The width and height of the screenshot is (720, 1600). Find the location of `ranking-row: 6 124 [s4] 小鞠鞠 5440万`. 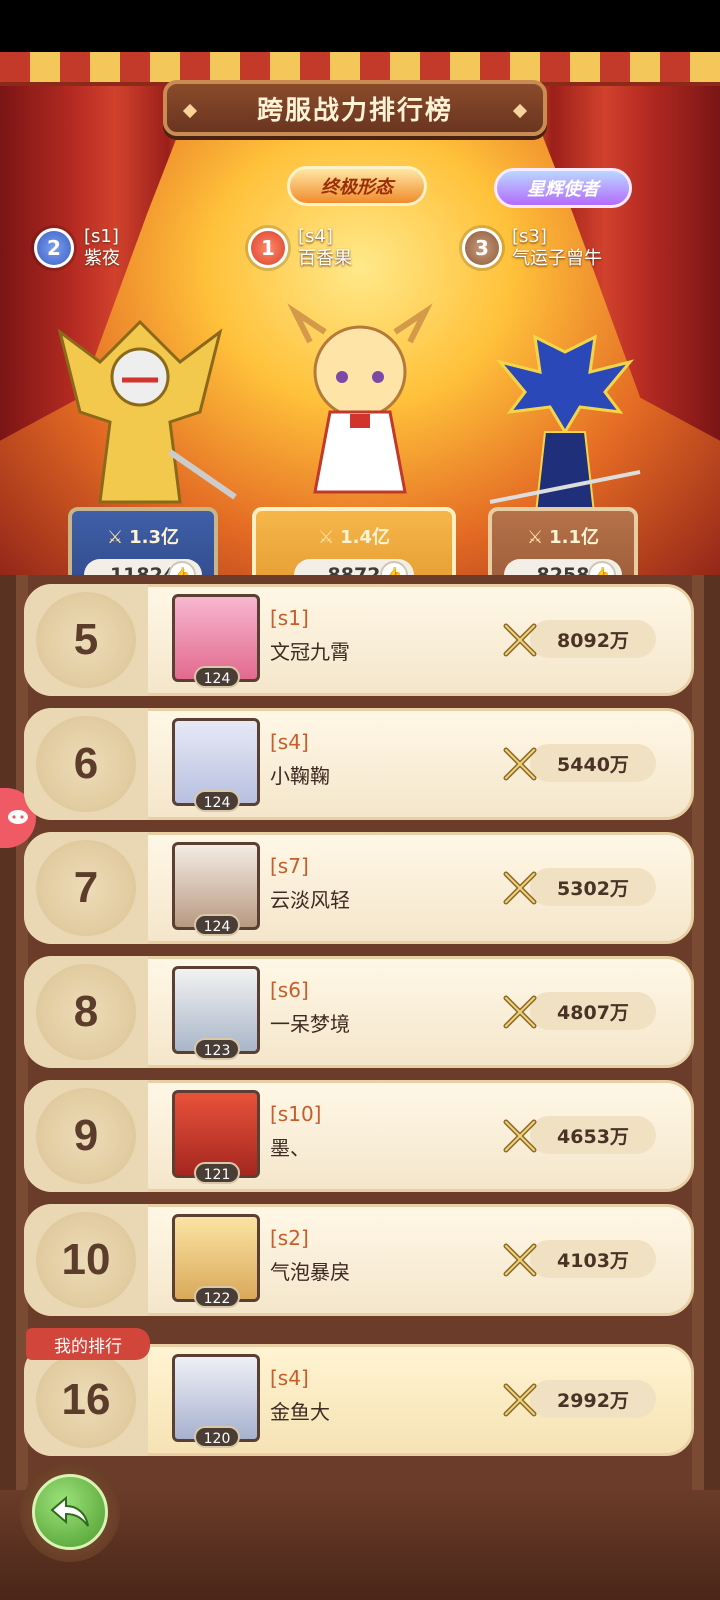

ranking-row: 6 124 [s4] 小鞠鞠 5440万 is located at coordinates (359, 764).